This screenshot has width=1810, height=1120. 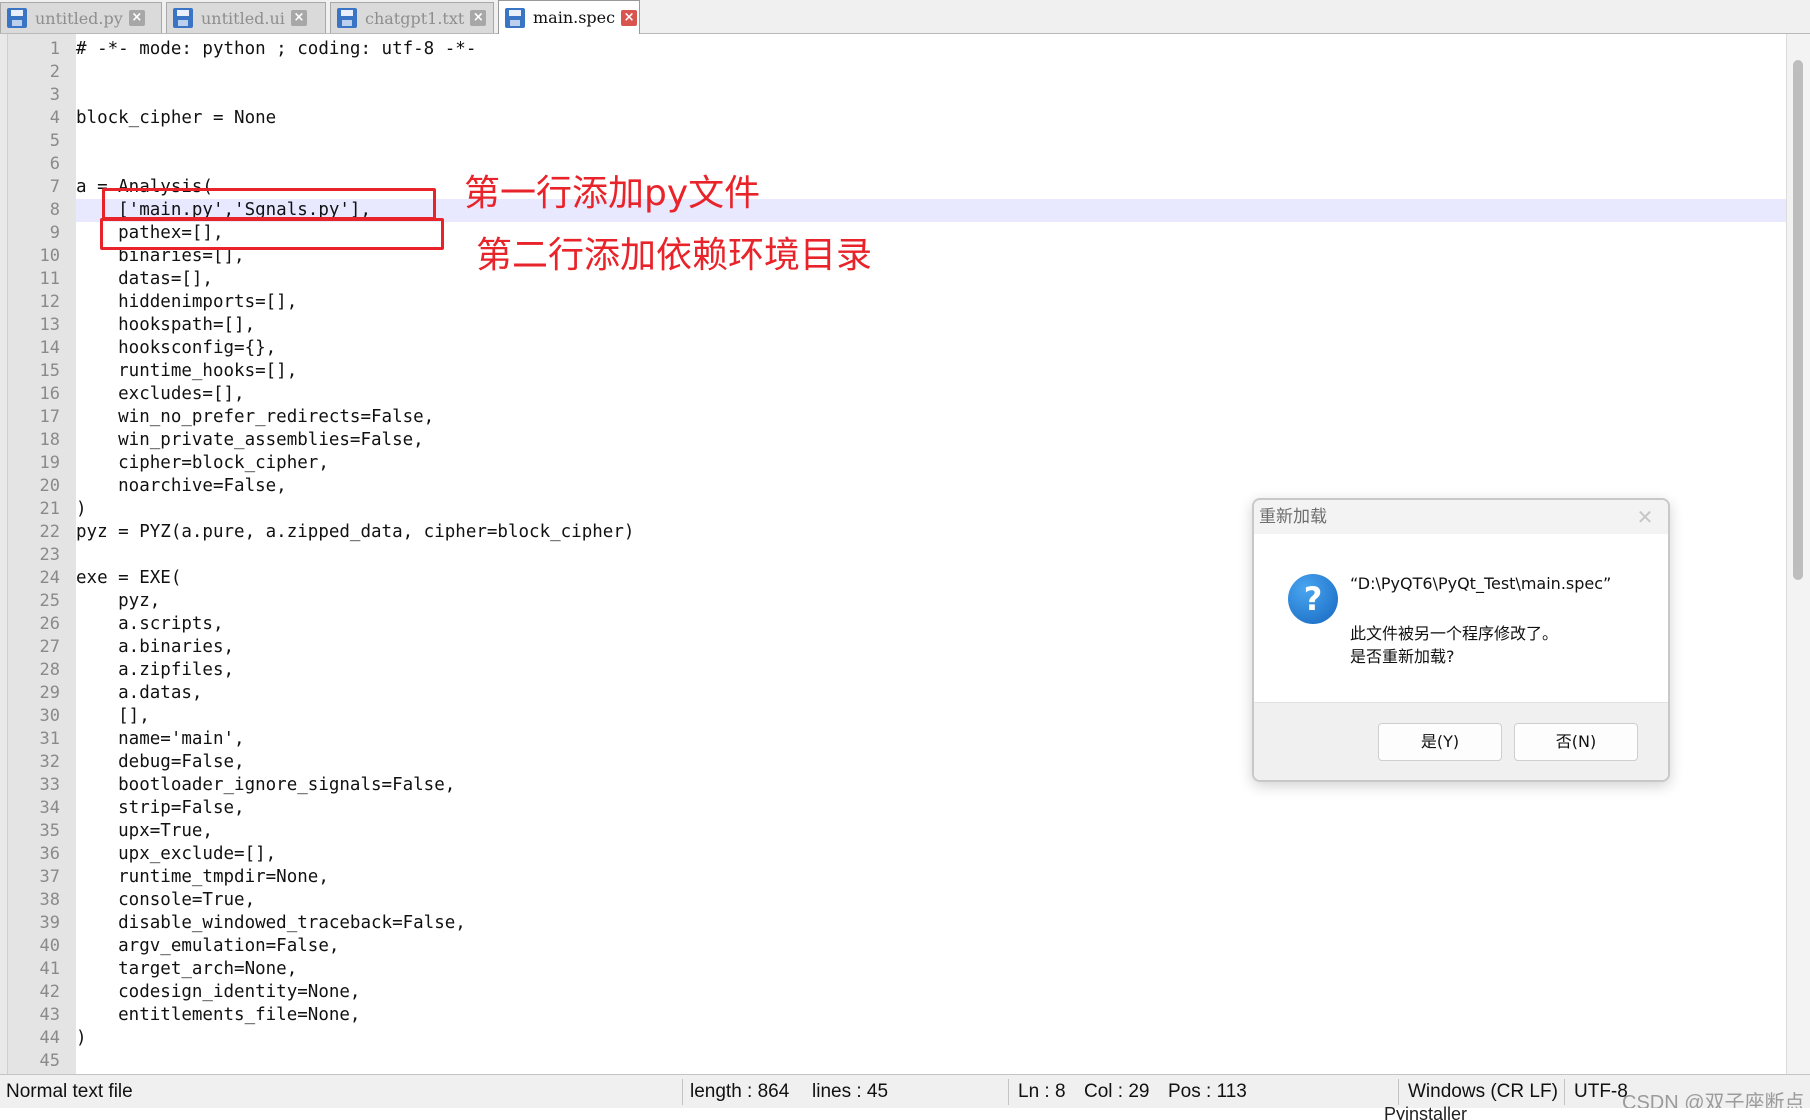 I want to click on tab-label: main.spec, so click(x=574, y=17).